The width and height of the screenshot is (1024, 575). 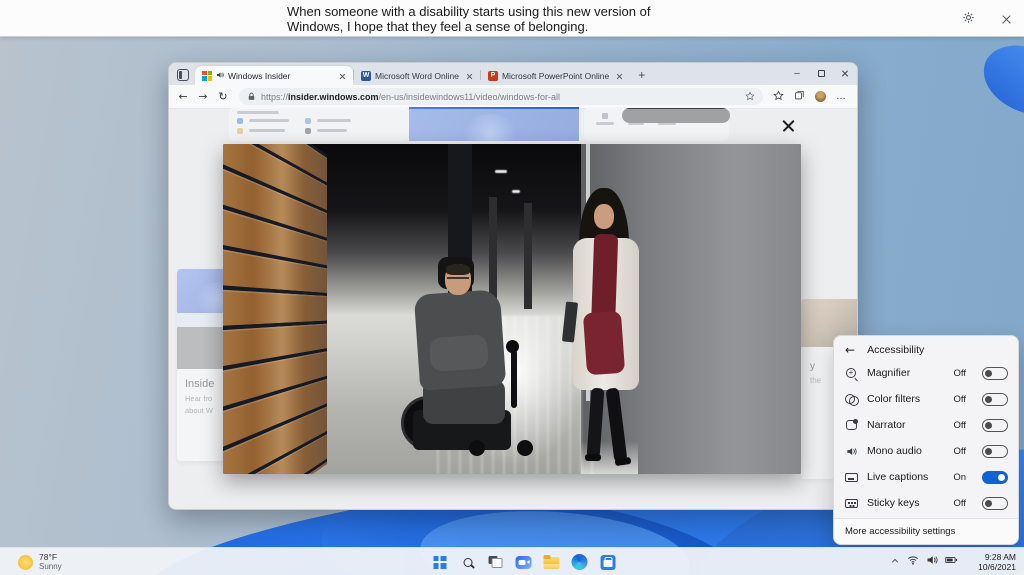 I want to click on tray-date: 10/6/2021, so click(x=997, y=567).